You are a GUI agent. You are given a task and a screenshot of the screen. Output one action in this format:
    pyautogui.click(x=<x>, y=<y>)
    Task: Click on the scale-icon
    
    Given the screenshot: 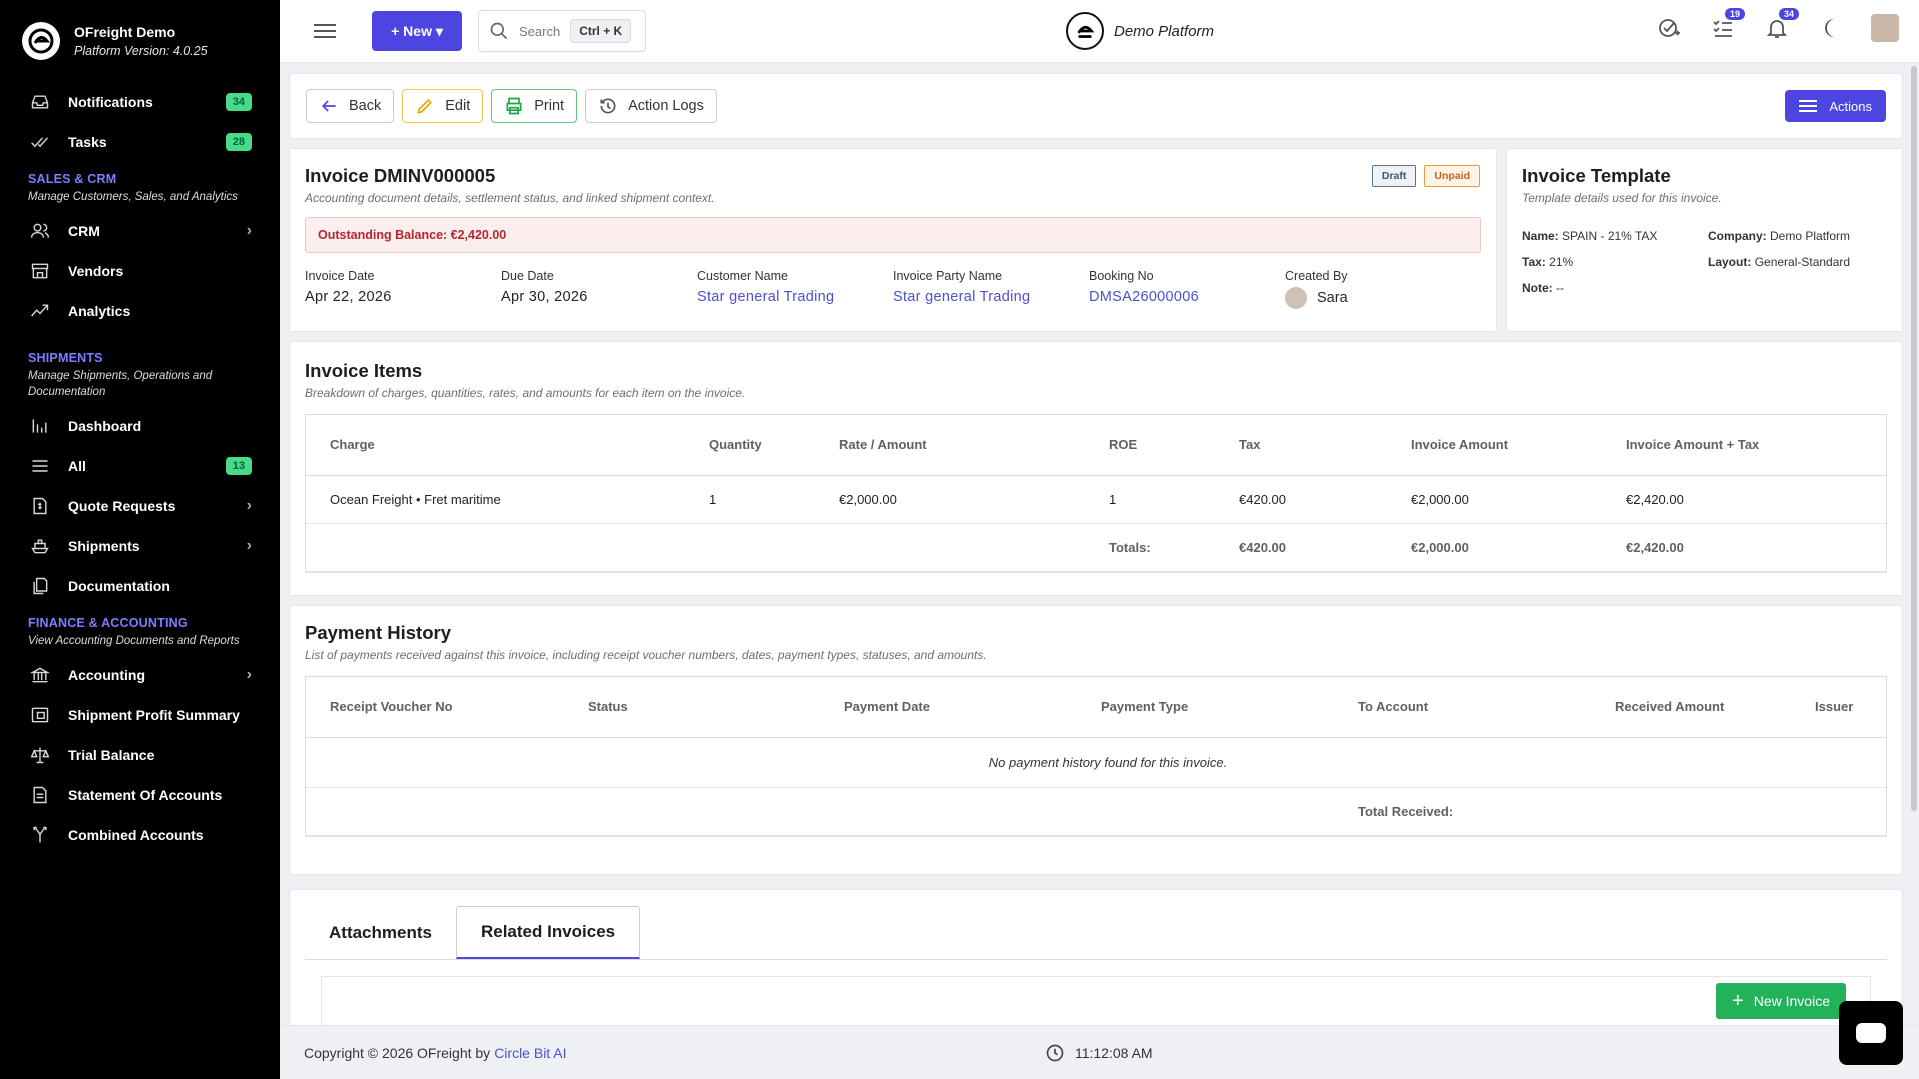 What is the action you would take?
    pyautogui.click(x=40, y=755)
    